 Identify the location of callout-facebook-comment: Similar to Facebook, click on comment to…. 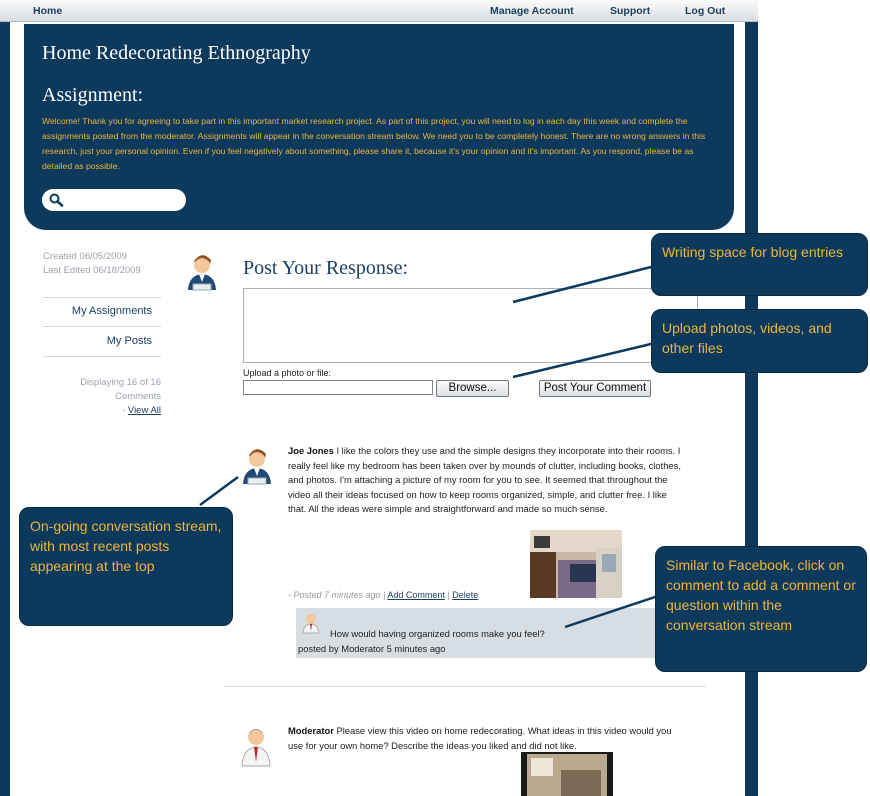
(761, 609).